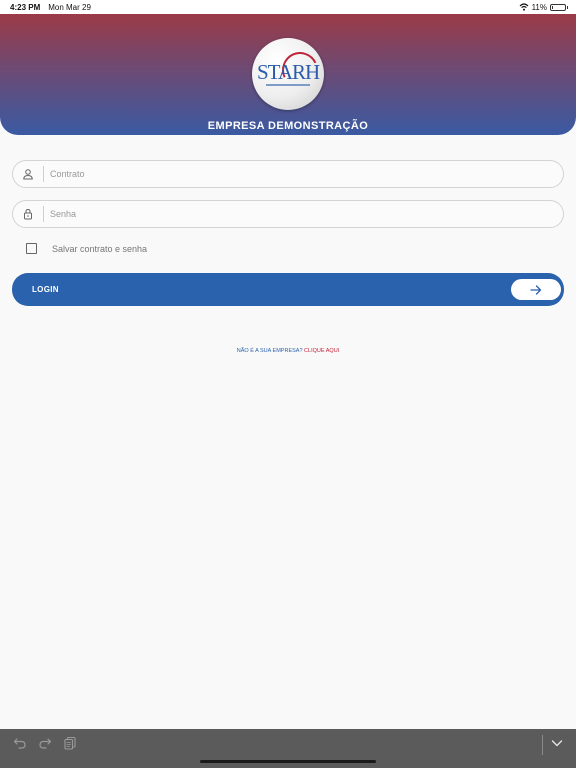 Image resolution: width=576 pixels, height=768 pixels. I want to click on user-icon, so click(28, 174).